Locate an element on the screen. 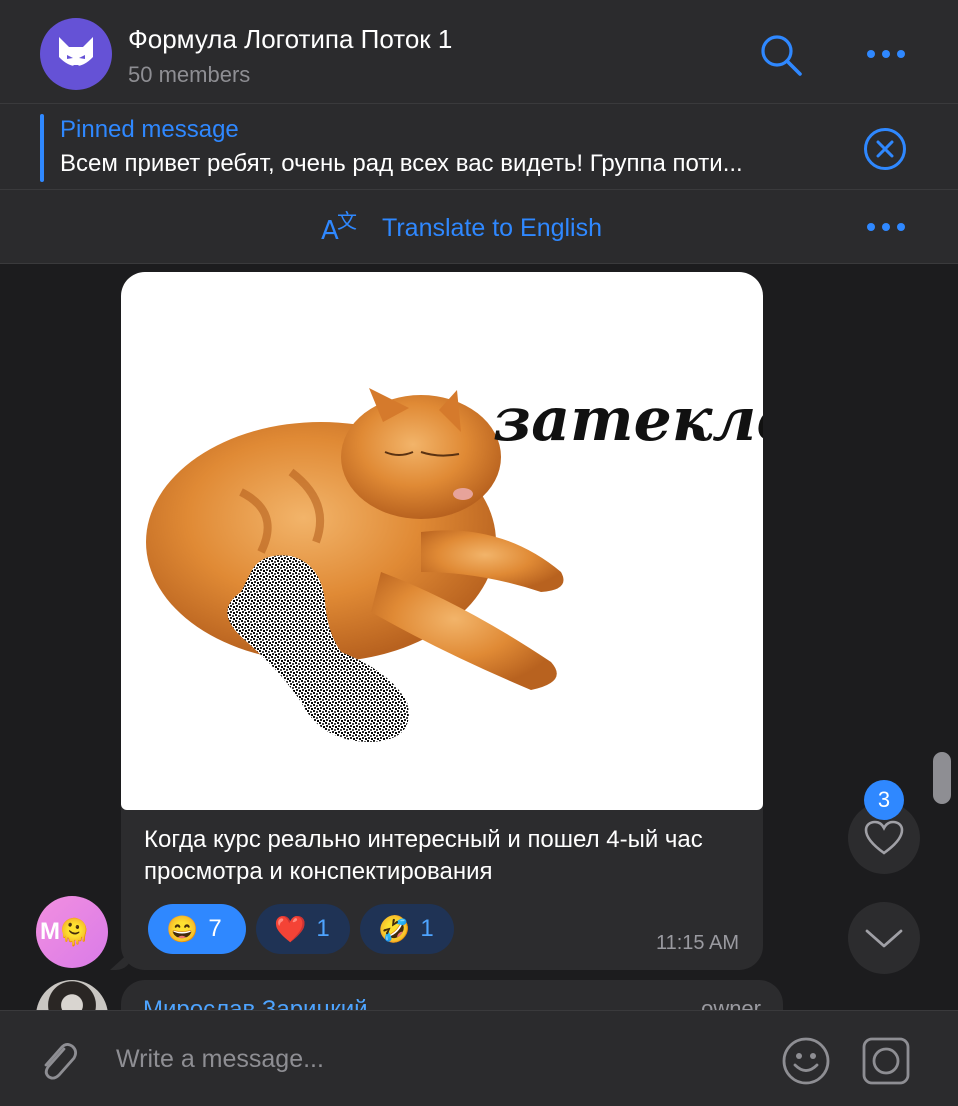 Image resolution: width=958 pixels, height=1106 pixels. chat-header: Формула Логотипа Поток 1 50 members is located at coordinates (479, 52).